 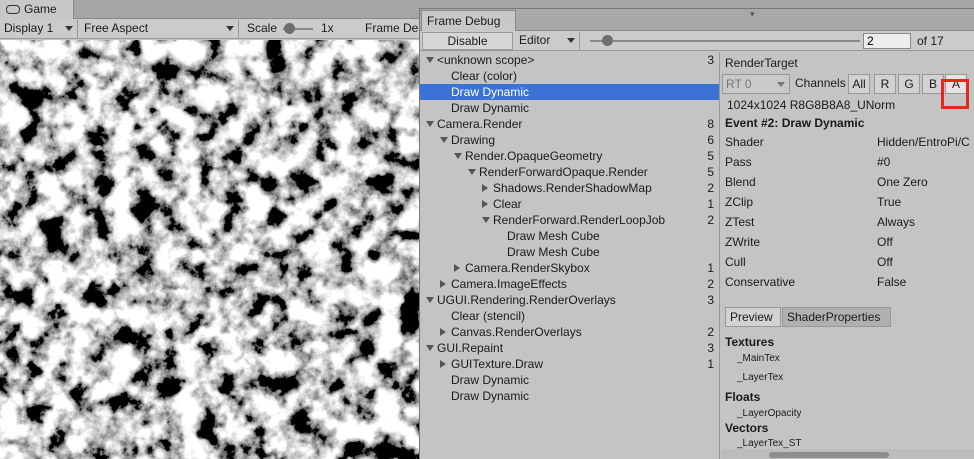 I want to click on tree-item: GUITexture.Draw 1, so click(x=569, y=364).